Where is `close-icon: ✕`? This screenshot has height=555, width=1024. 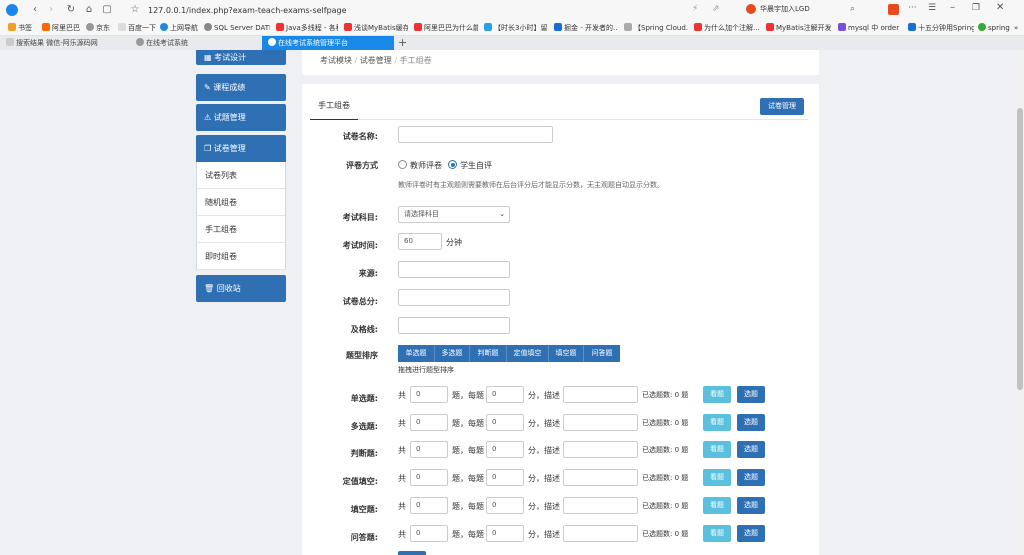 close-icon: ✕ is located at coordinates (1000, 7).